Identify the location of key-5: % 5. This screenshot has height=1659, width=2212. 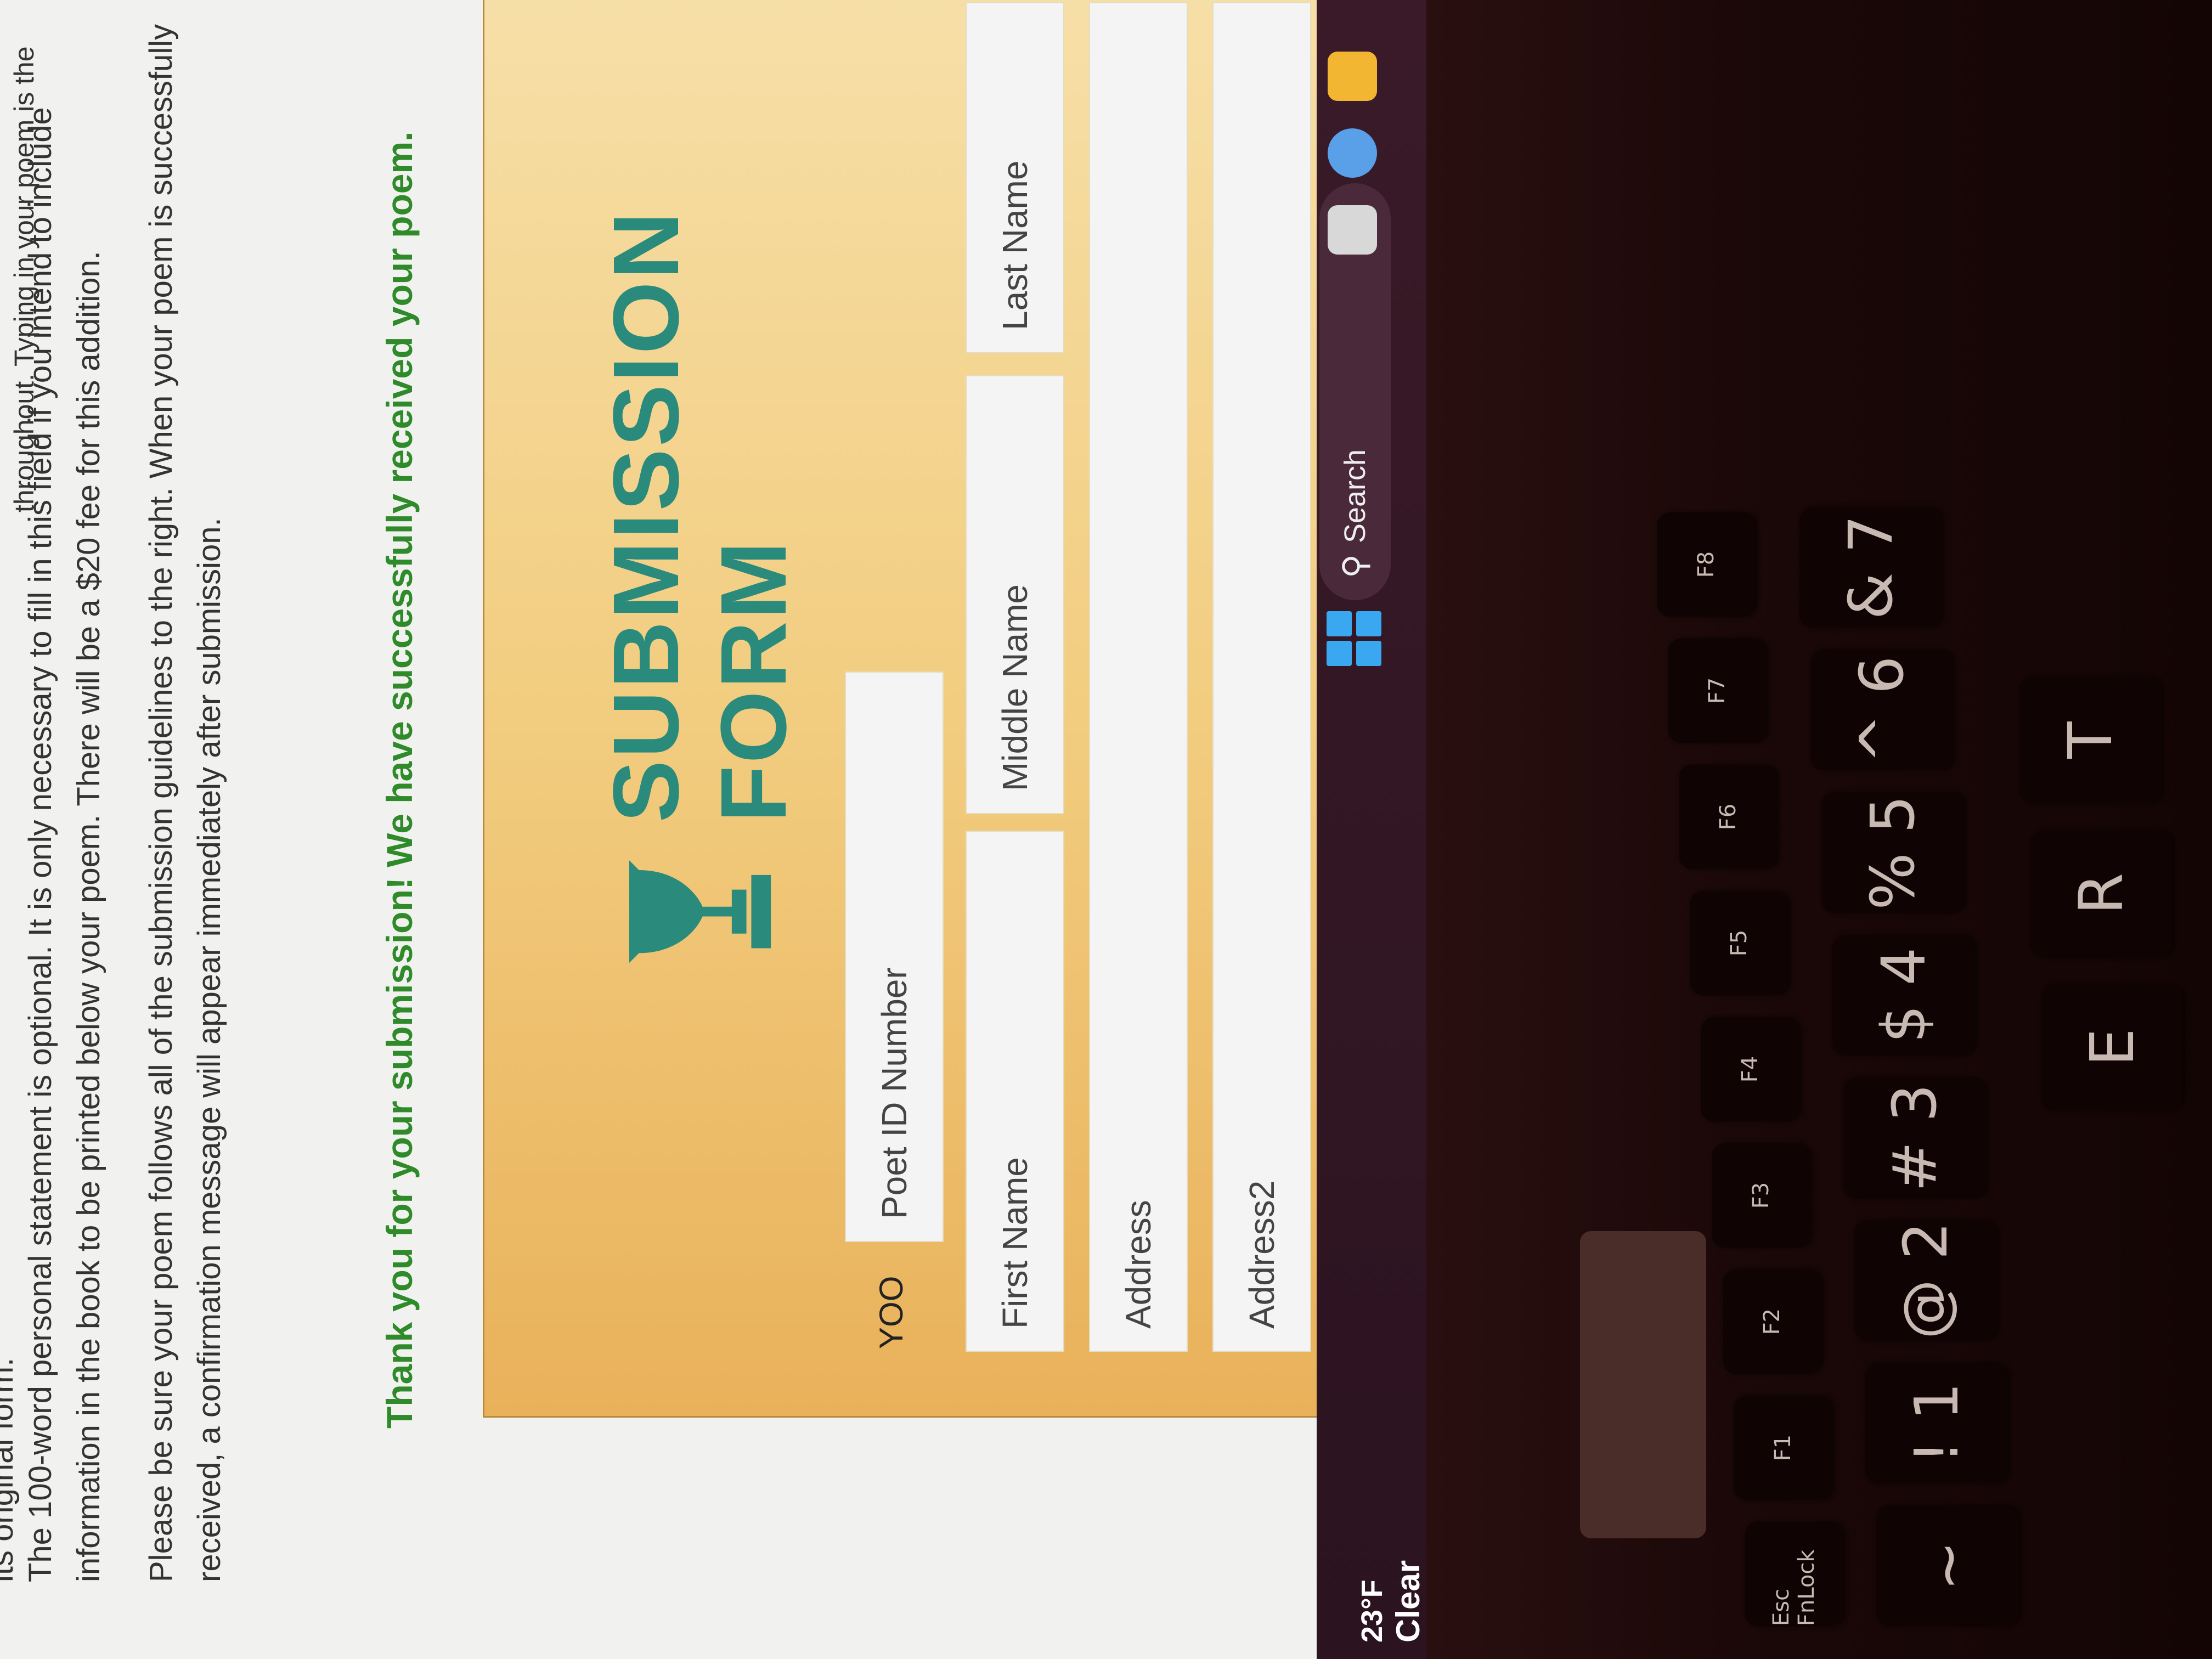
(1892, 852).